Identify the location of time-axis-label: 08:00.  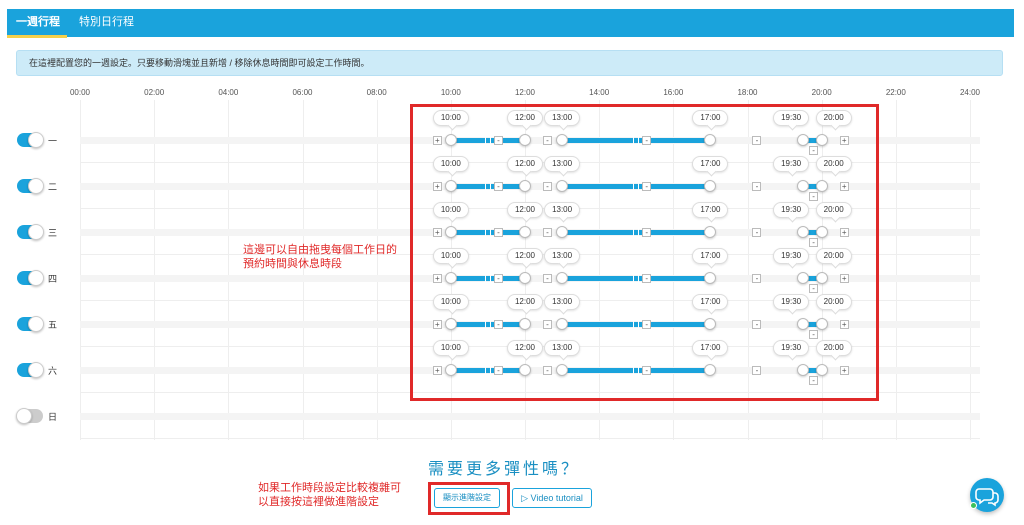
(376, 92).